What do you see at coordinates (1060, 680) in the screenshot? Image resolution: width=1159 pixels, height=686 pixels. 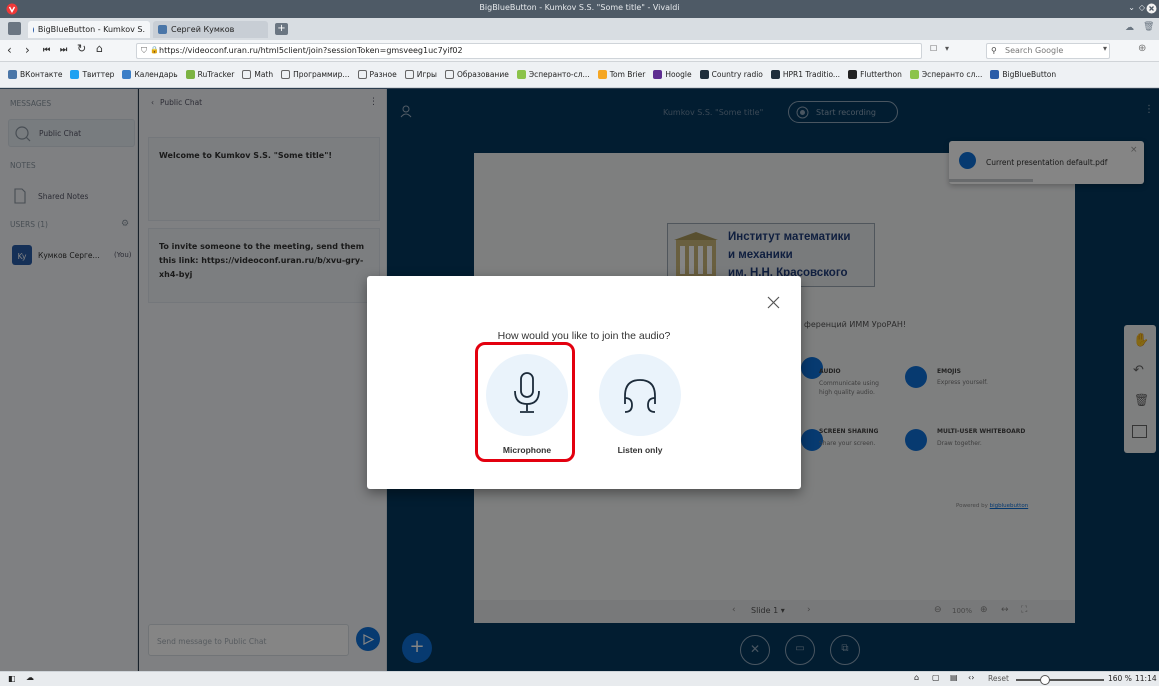 I see `zoom-slider` at bounding box center [1060, 680].